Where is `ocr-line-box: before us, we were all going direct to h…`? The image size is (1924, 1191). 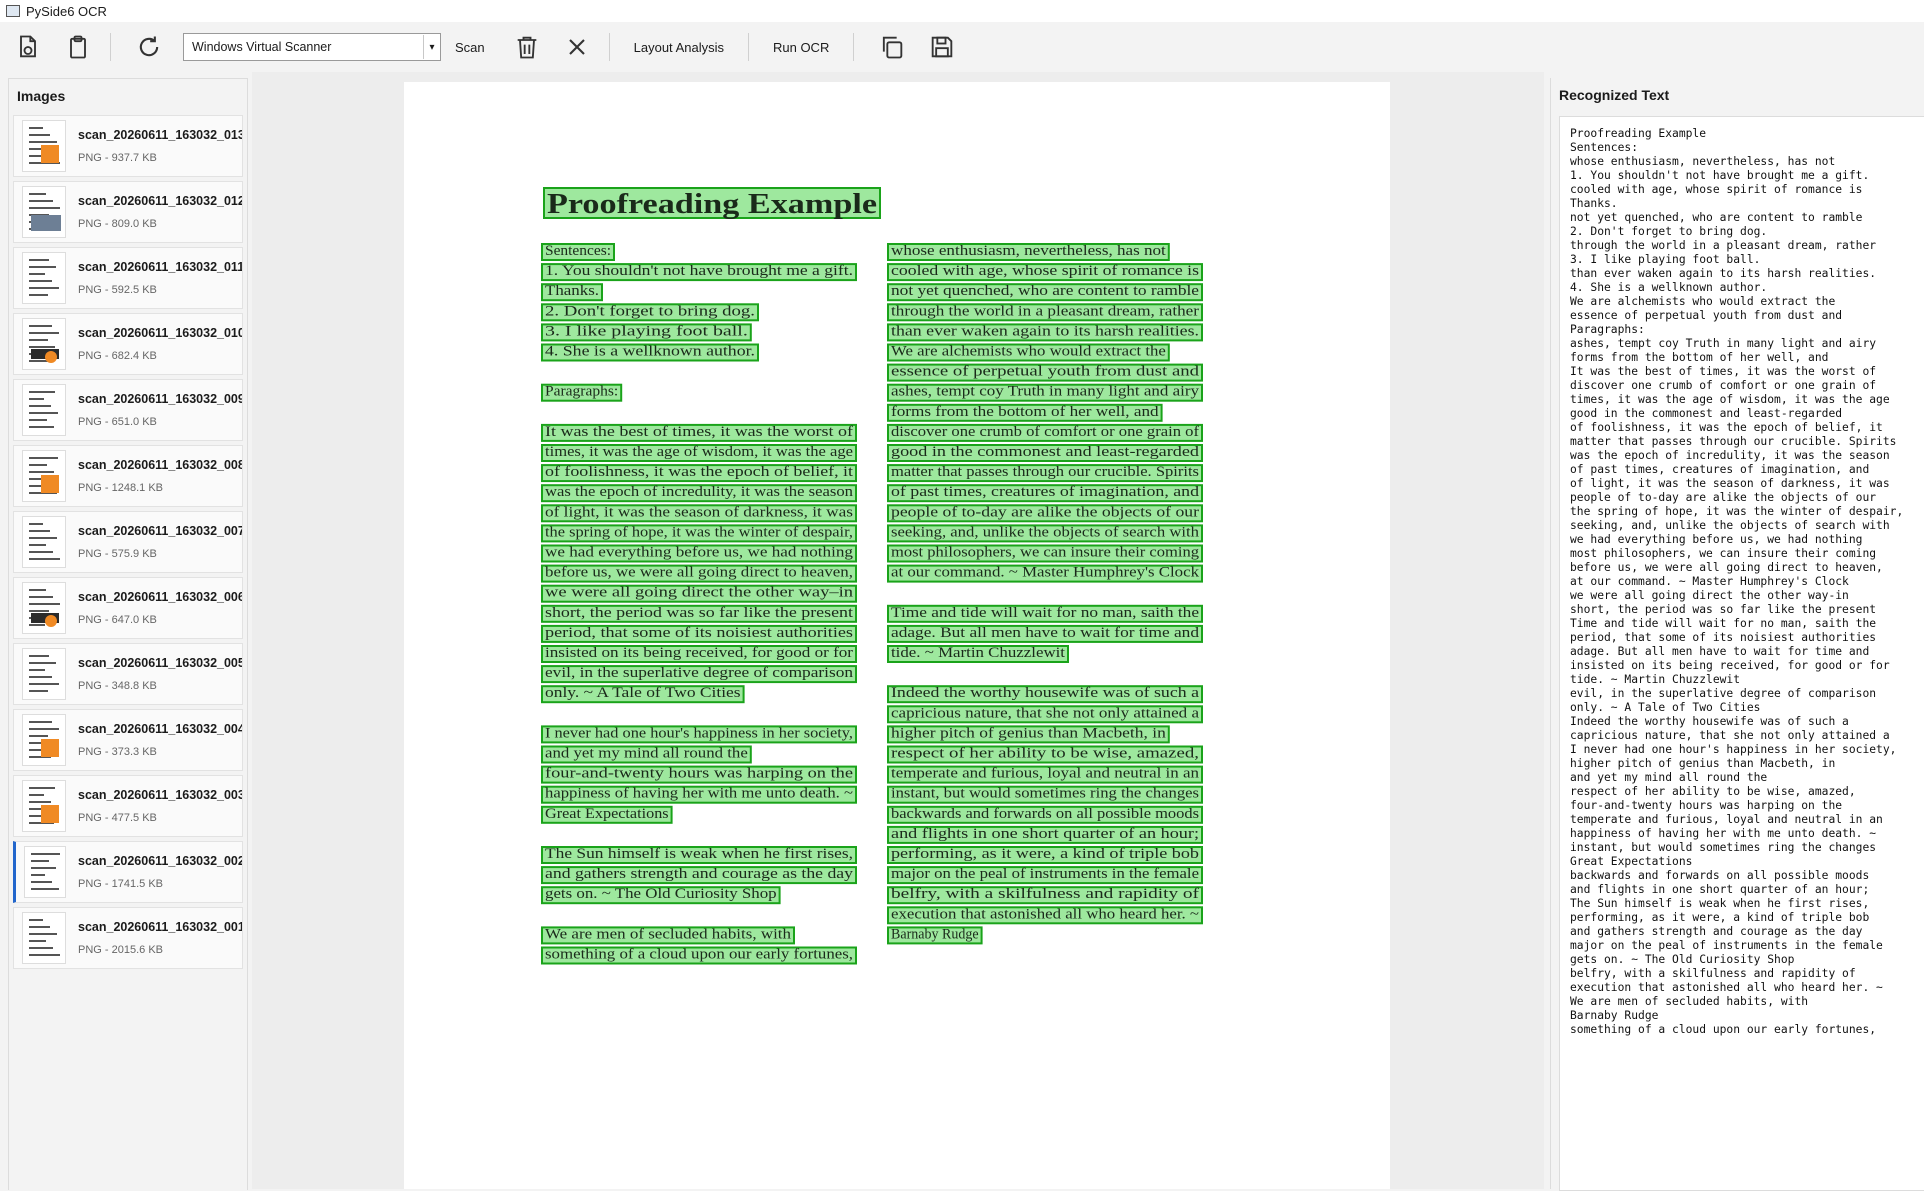
ocr-line-box: before us, we were all going direct to h… is located at coordinates (699, 574).